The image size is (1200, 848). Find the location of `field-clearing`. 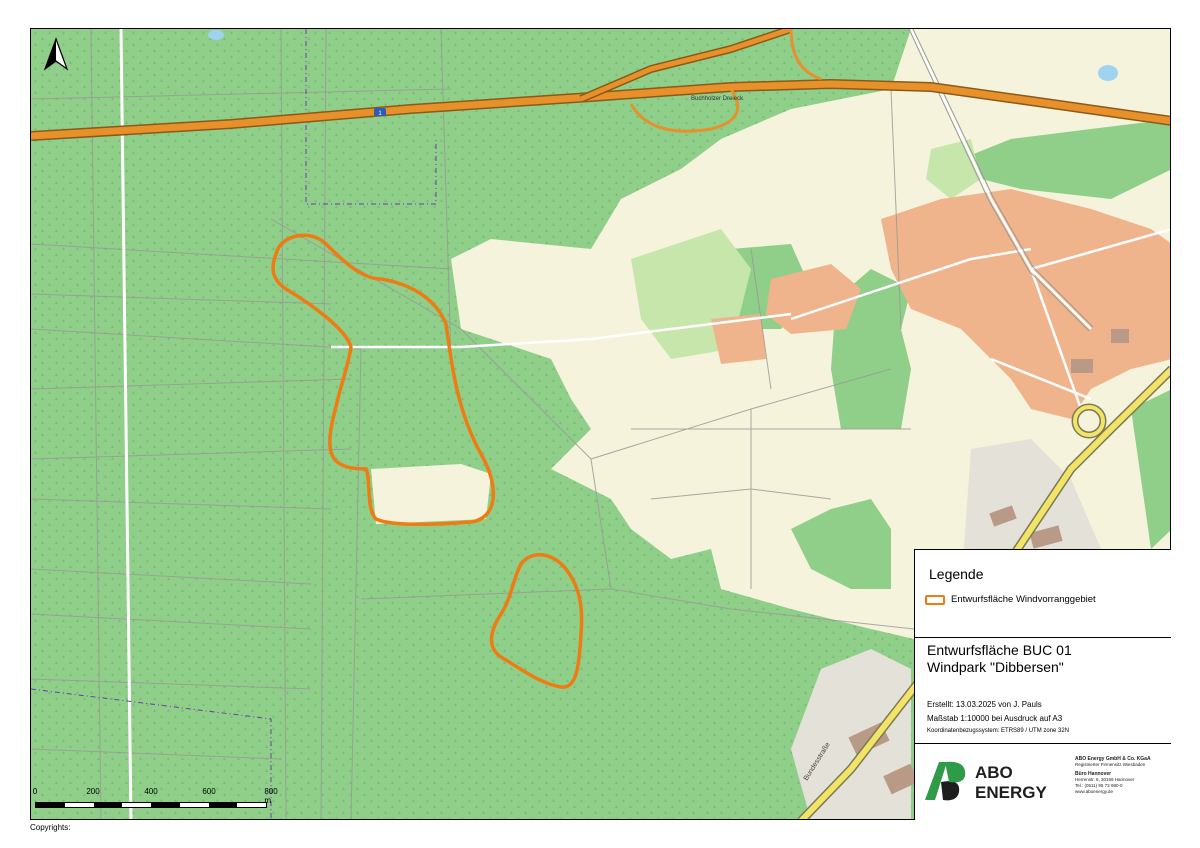

field-clearing is located at coordinates (431, 494).